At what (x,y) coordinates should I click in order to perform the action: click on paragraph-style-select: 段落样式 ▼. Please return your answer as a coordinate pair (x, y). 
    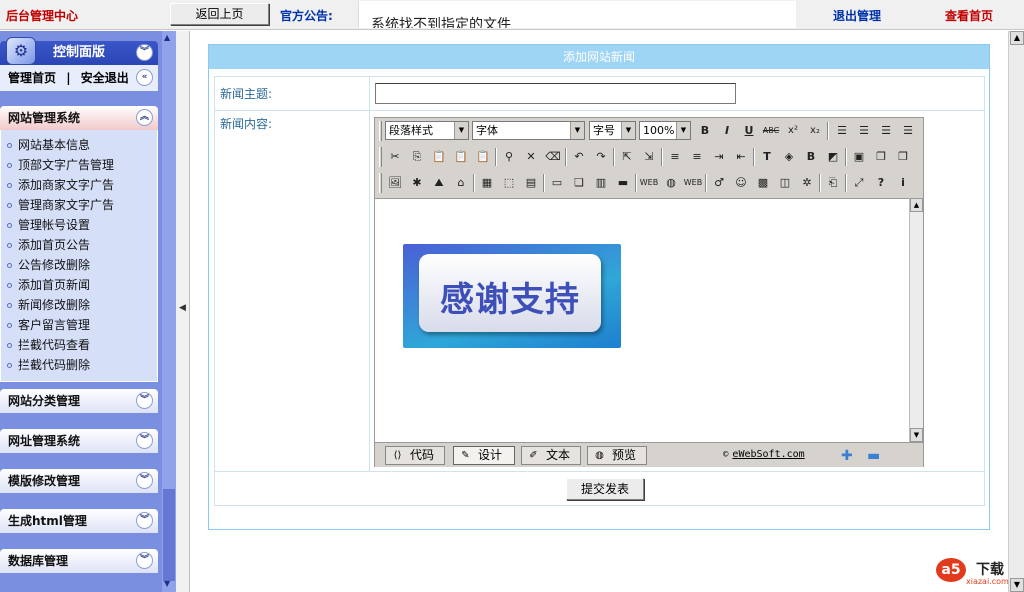
    Looking at the image, I should click on (427, 130).